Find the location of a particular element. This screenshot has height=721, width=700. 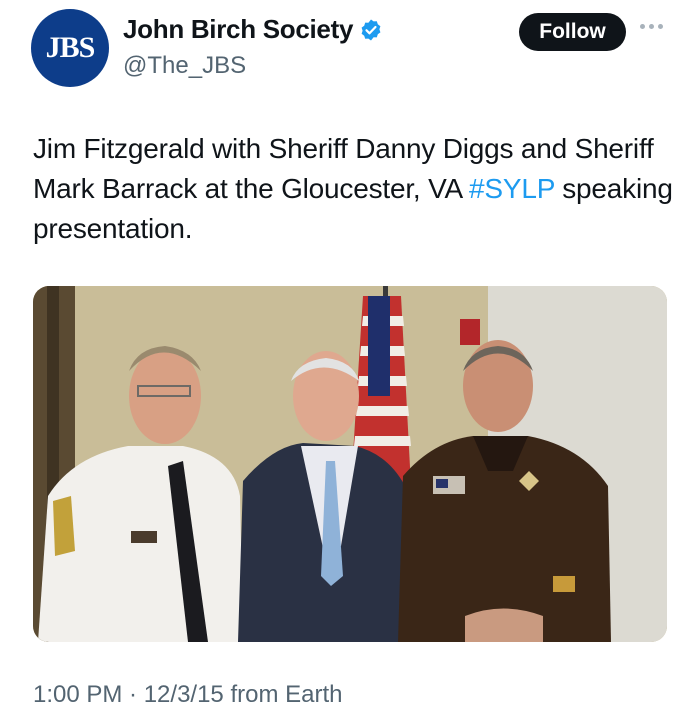

tweet-timestamp: 1:00 PM · 12/3/15 from Earth is located at coordinates (187, 695).